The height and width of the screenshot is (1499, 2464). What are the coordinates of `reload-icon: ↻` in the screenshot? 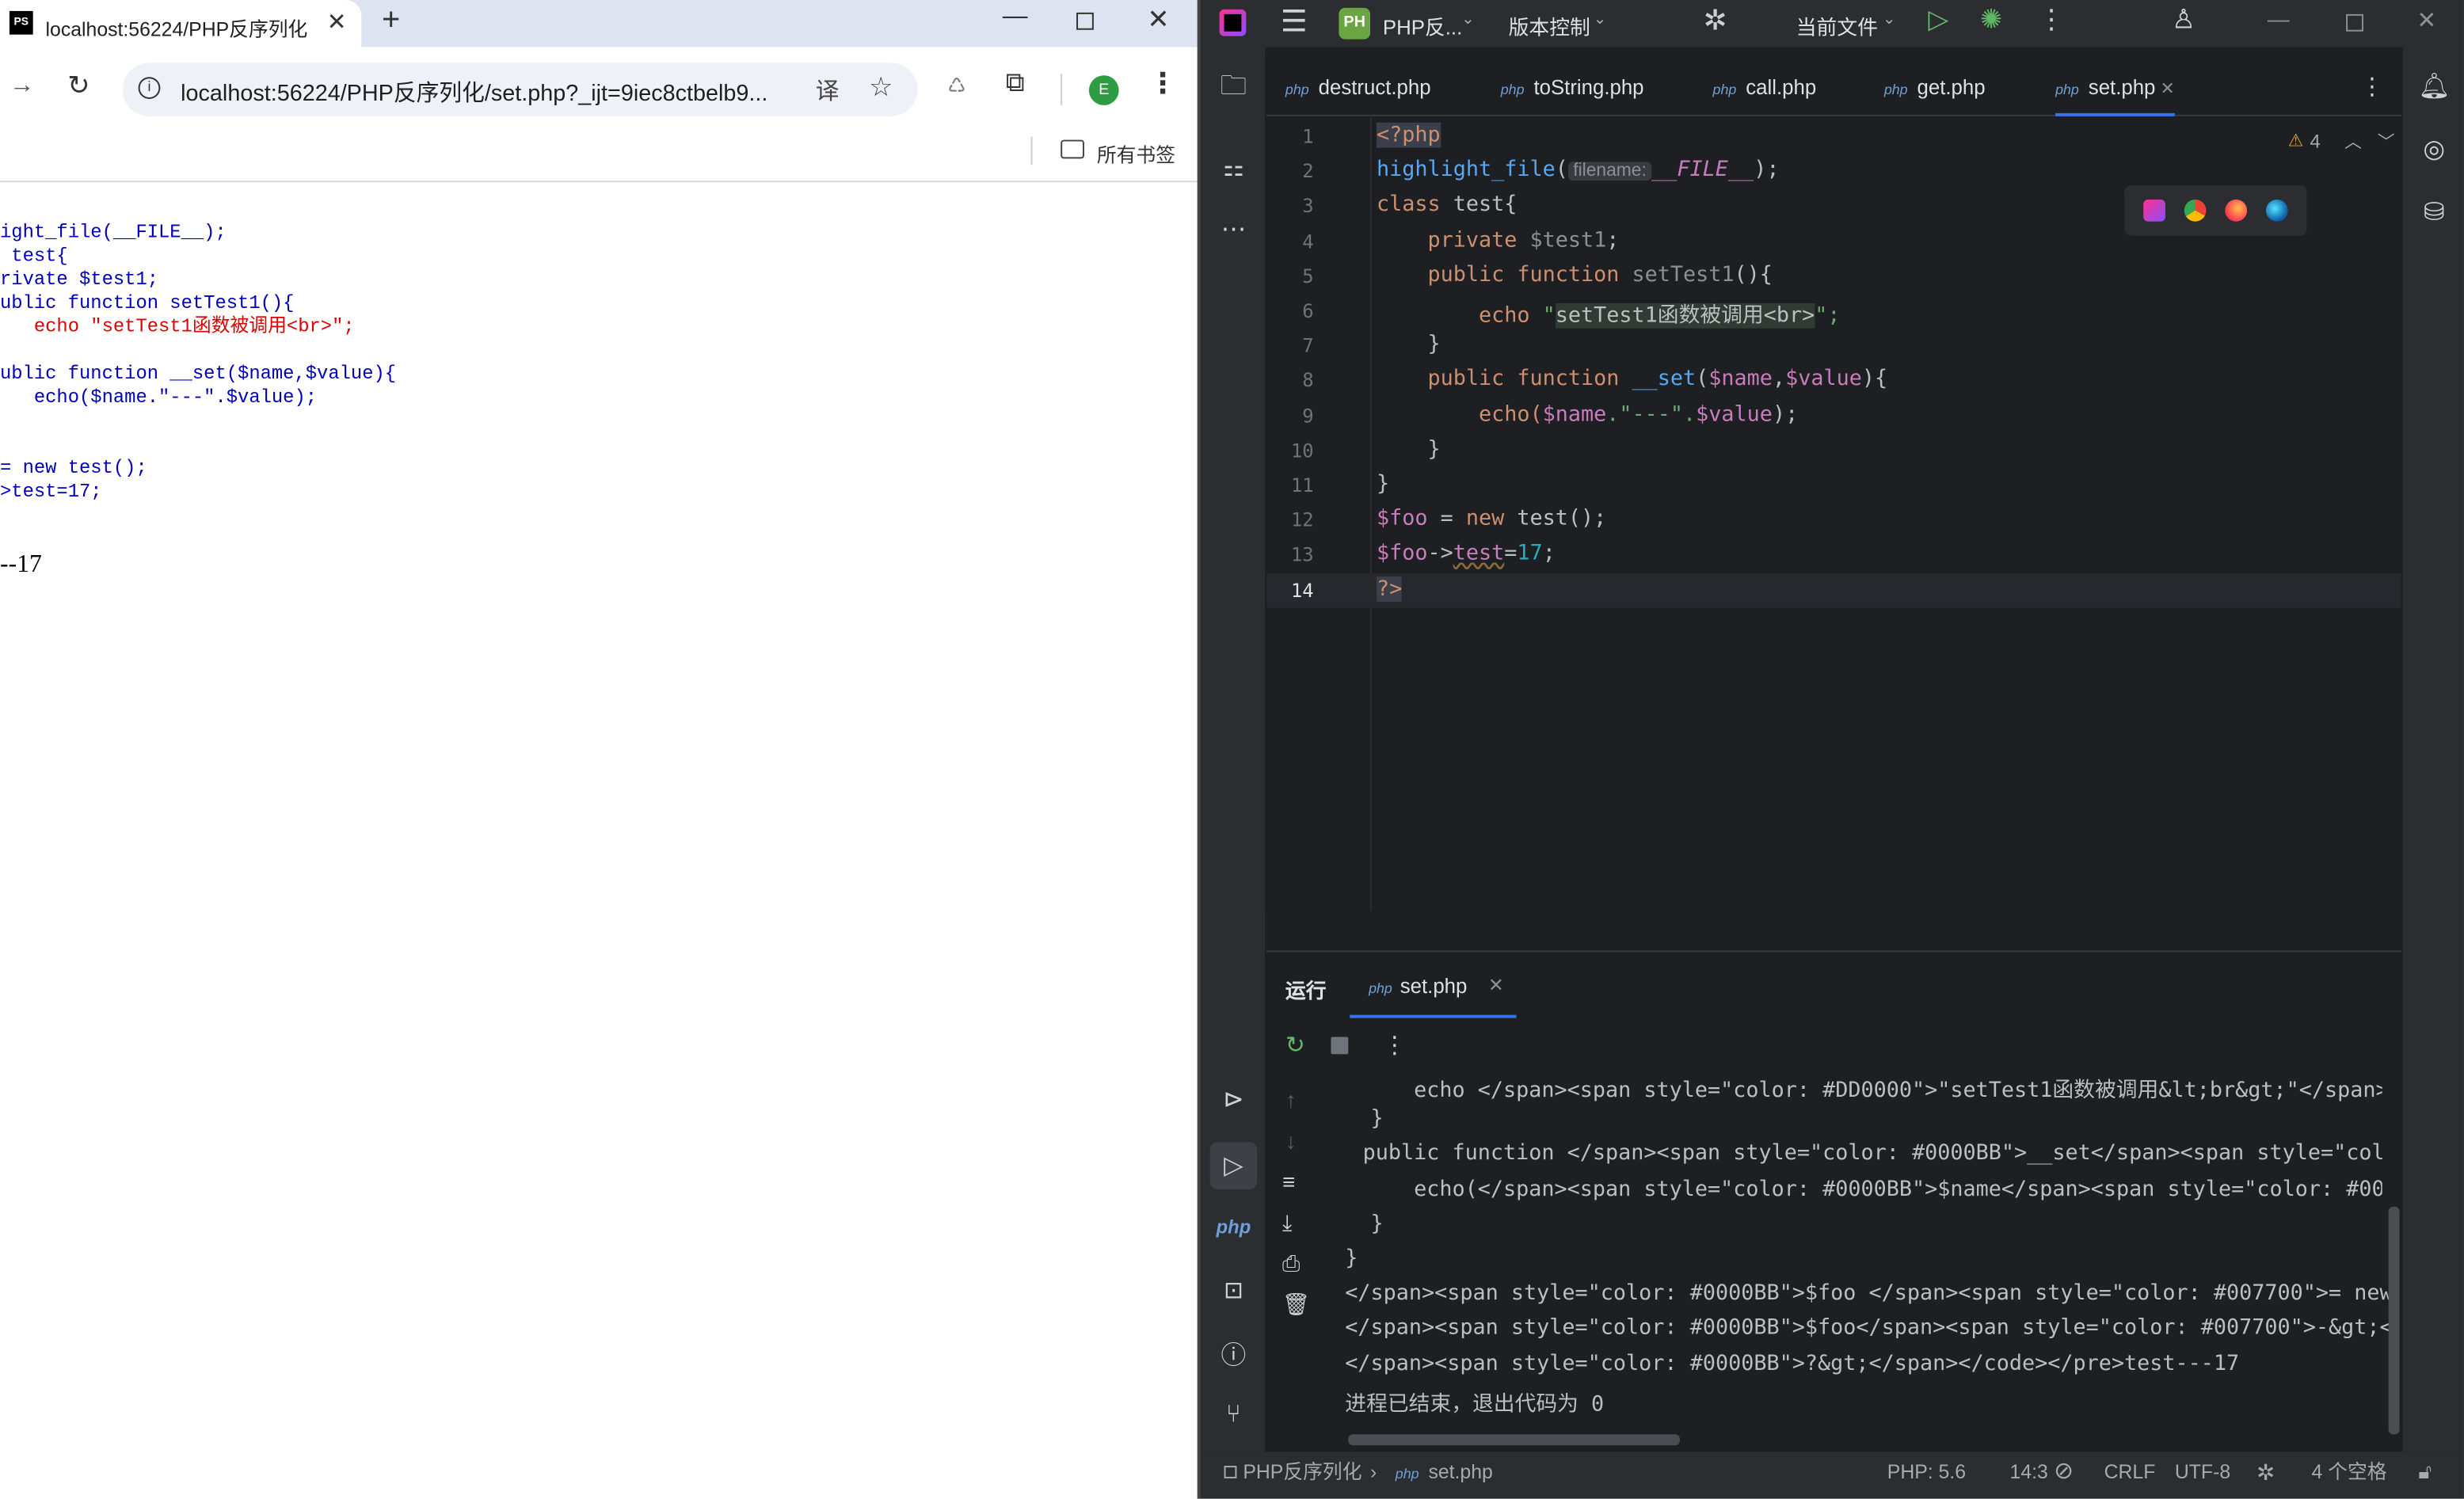 It's located at (78, 86).